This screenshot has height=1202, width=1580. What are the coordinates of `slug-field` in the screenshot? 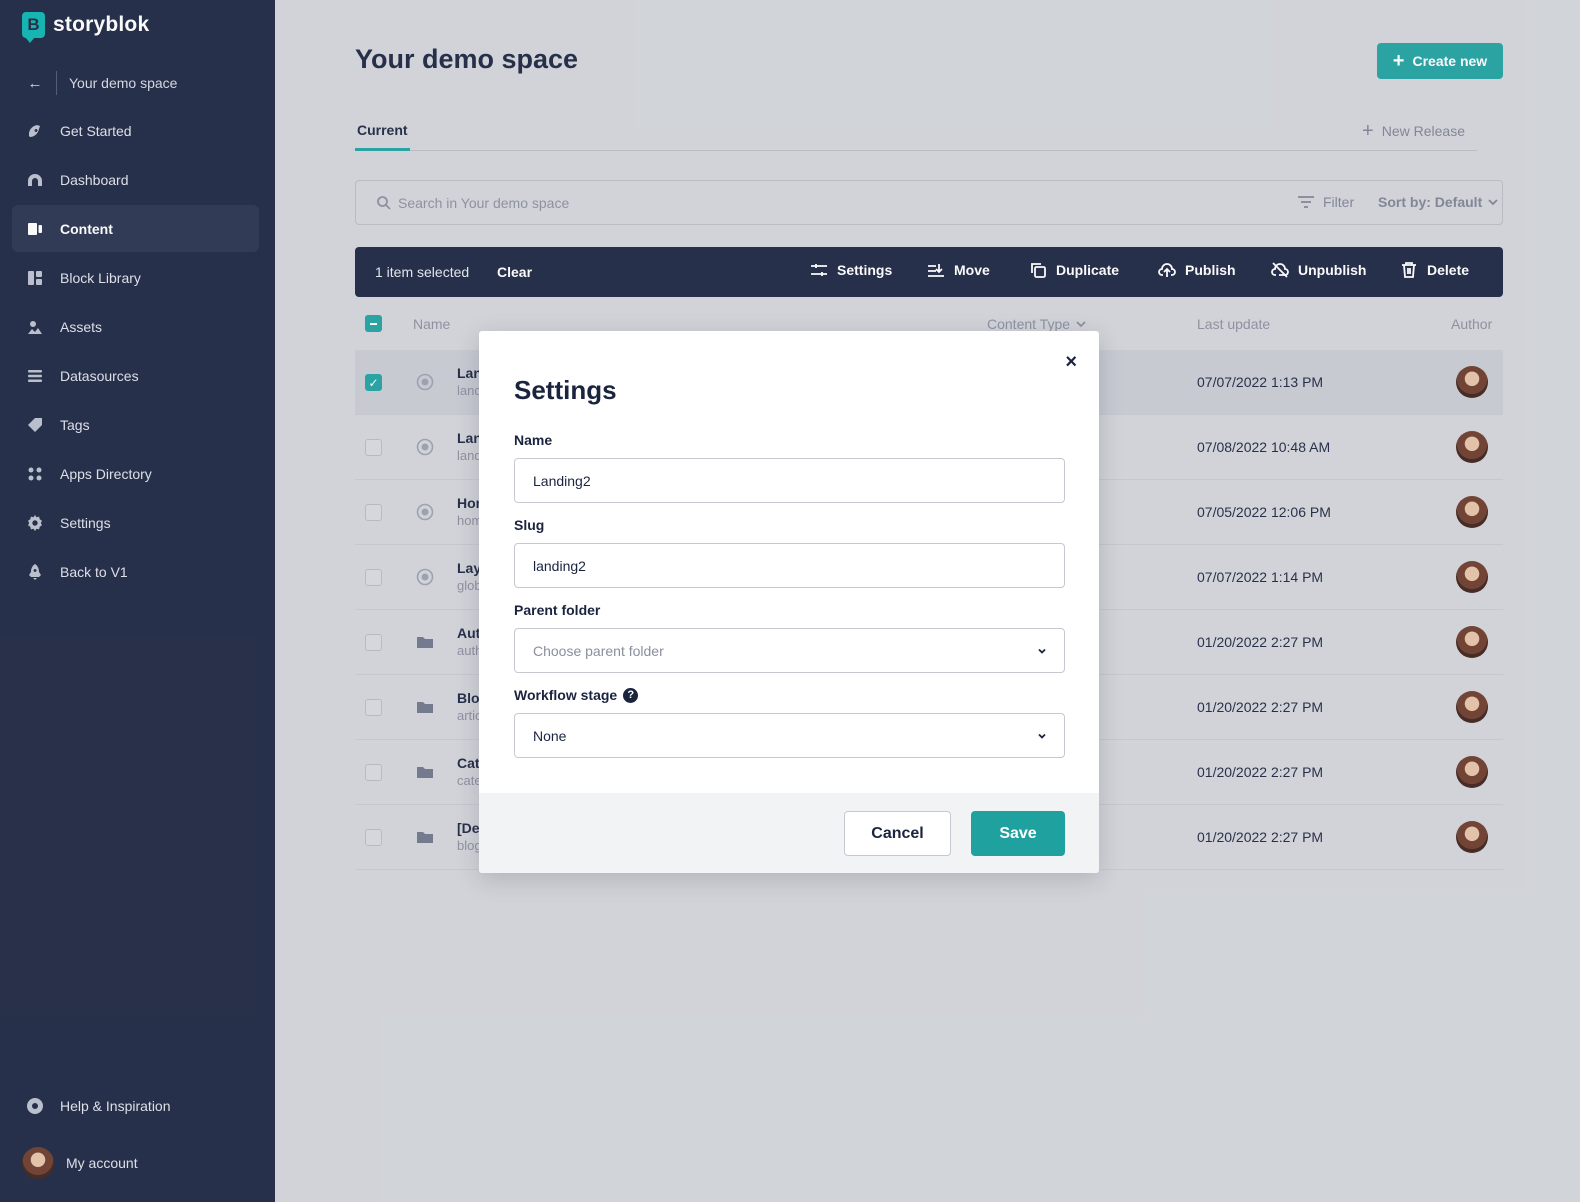 It's located at (789, 565).